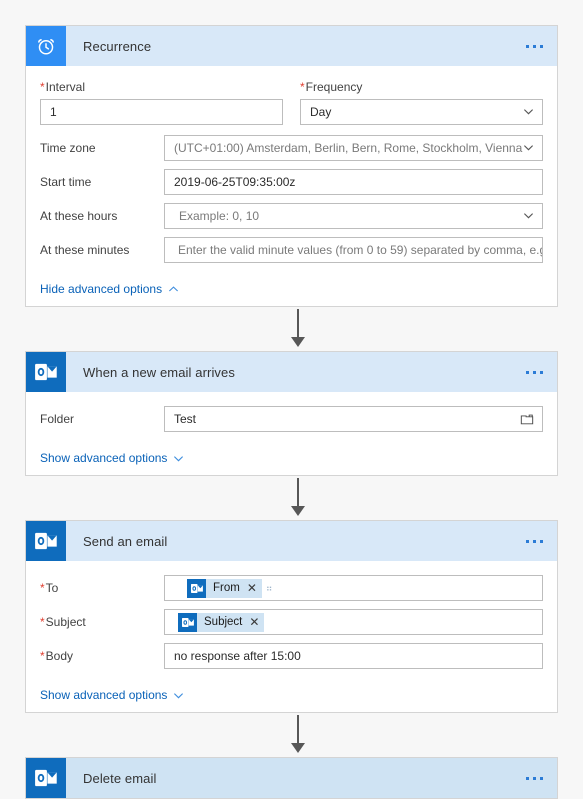  I want to click on card-delete-email: Delete email, so click(291, 778).